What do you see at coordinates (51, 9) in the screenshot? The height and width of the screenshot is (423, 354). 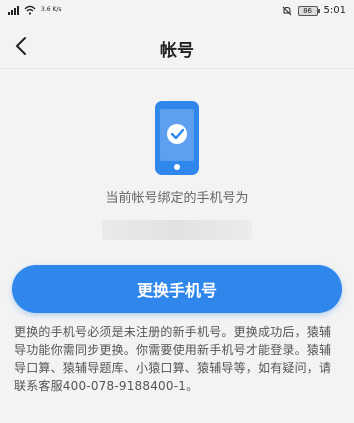 I see `net-speed: 3.6 K/s` at bounding box center [51, 9].